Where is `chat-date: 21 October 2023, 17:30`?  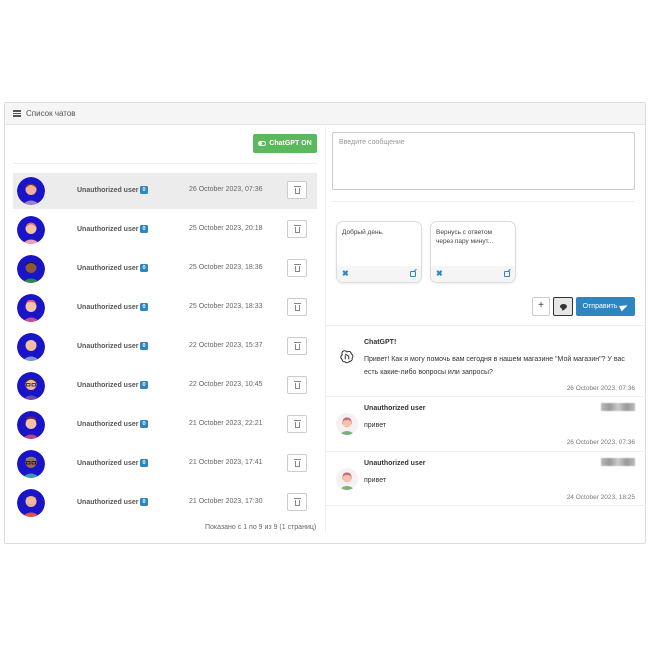 chat-date: 21 October 2023, 17:30 is located at coordinates (226, 501).